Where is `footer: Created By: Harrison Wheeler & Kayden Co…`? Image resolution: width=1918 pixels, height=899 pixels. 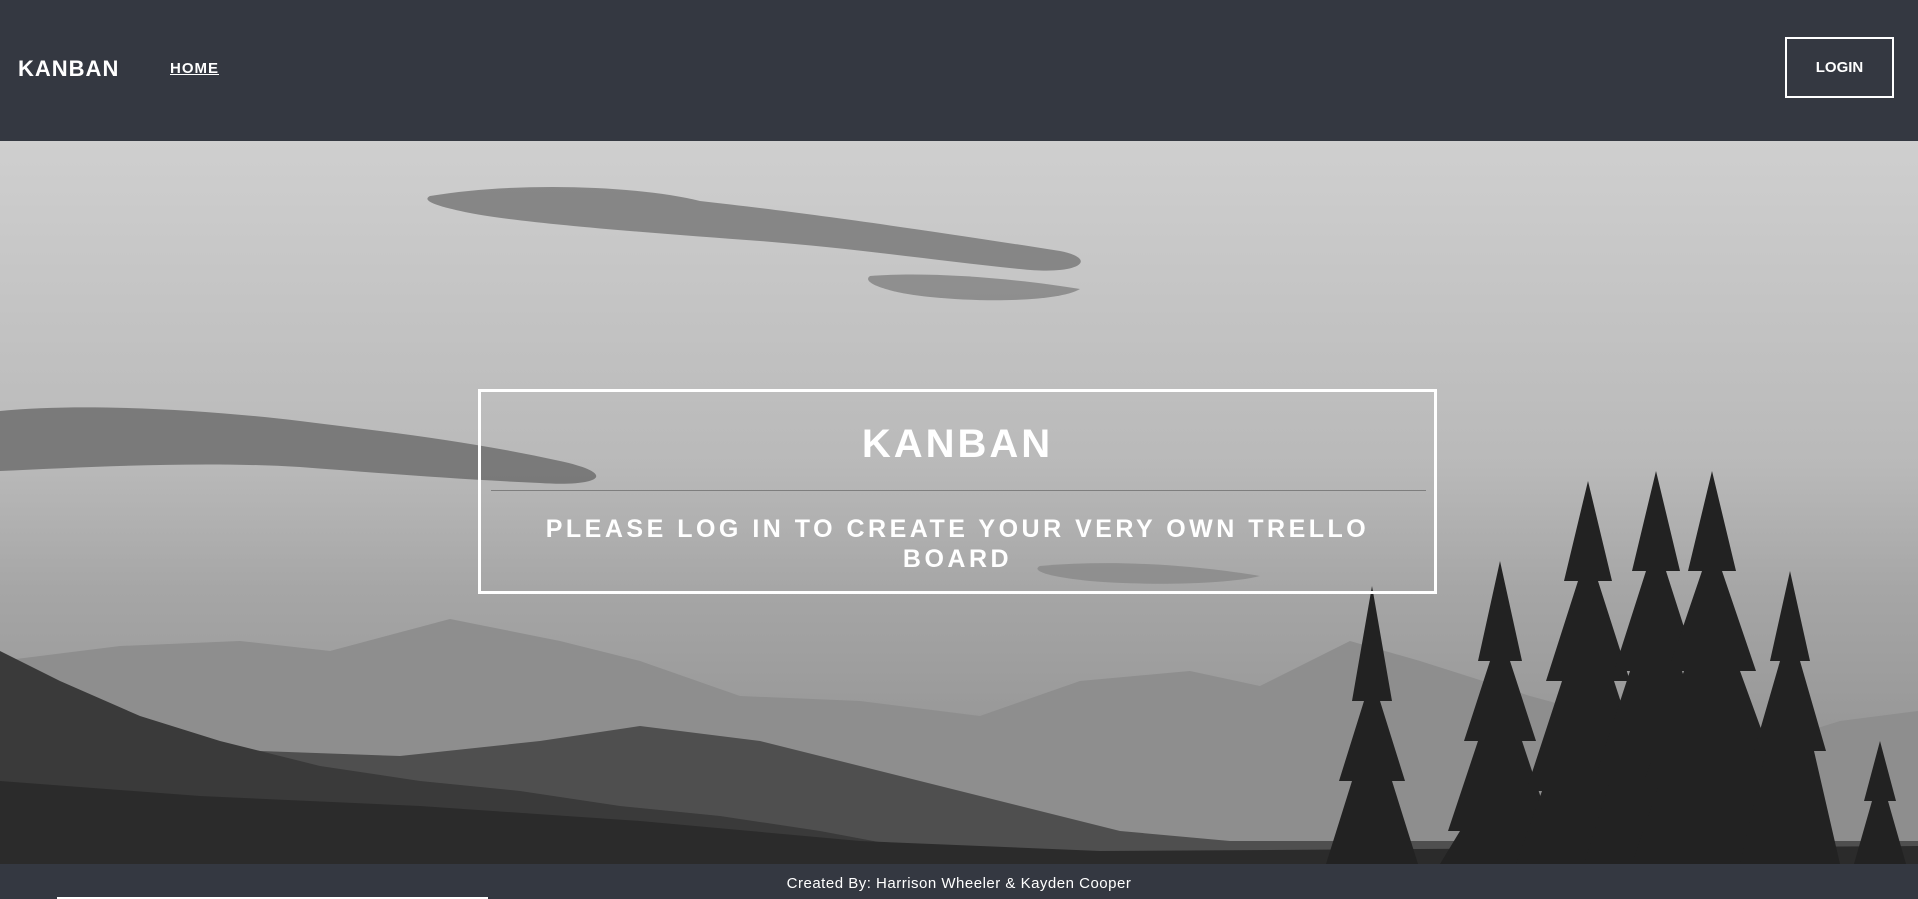
footer: Created By: Harrison Wheeler & Kayden Co… is located at coordinates (959, 881).